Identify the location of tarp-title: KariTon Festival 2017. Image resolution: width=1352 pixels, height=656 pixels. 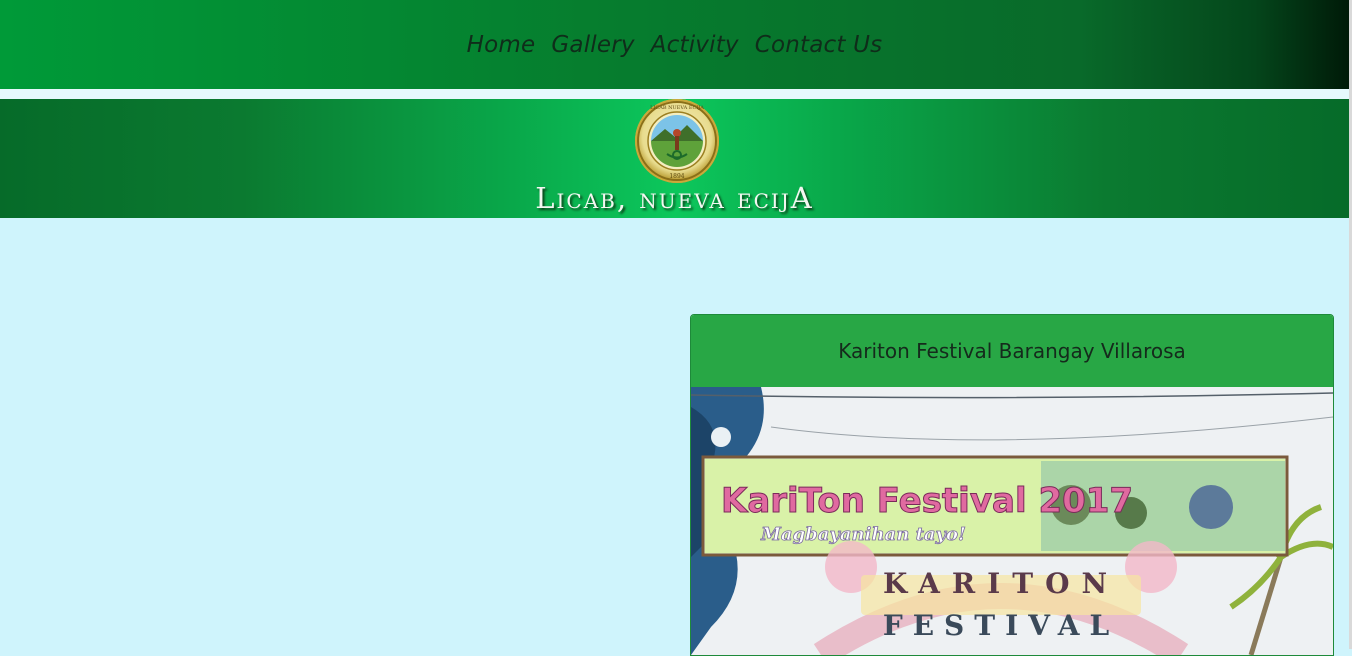
(927, 501).